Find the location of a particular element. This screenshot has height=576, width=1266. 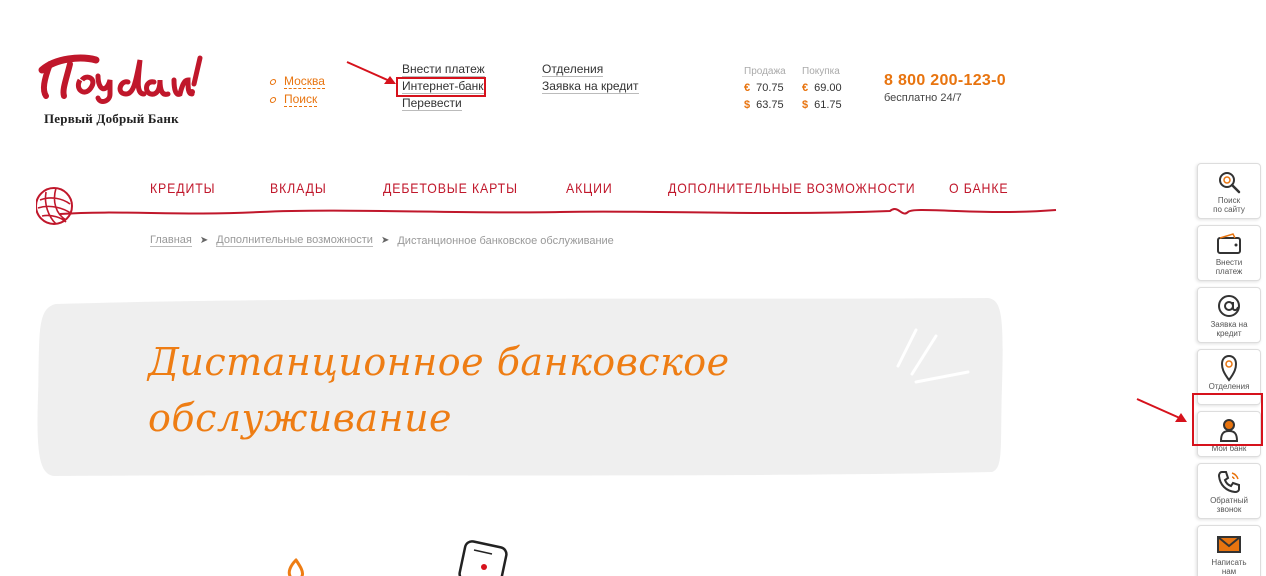

quick-links-col2: Отделения Заявка на кредит is located at coordinates (590, 79).